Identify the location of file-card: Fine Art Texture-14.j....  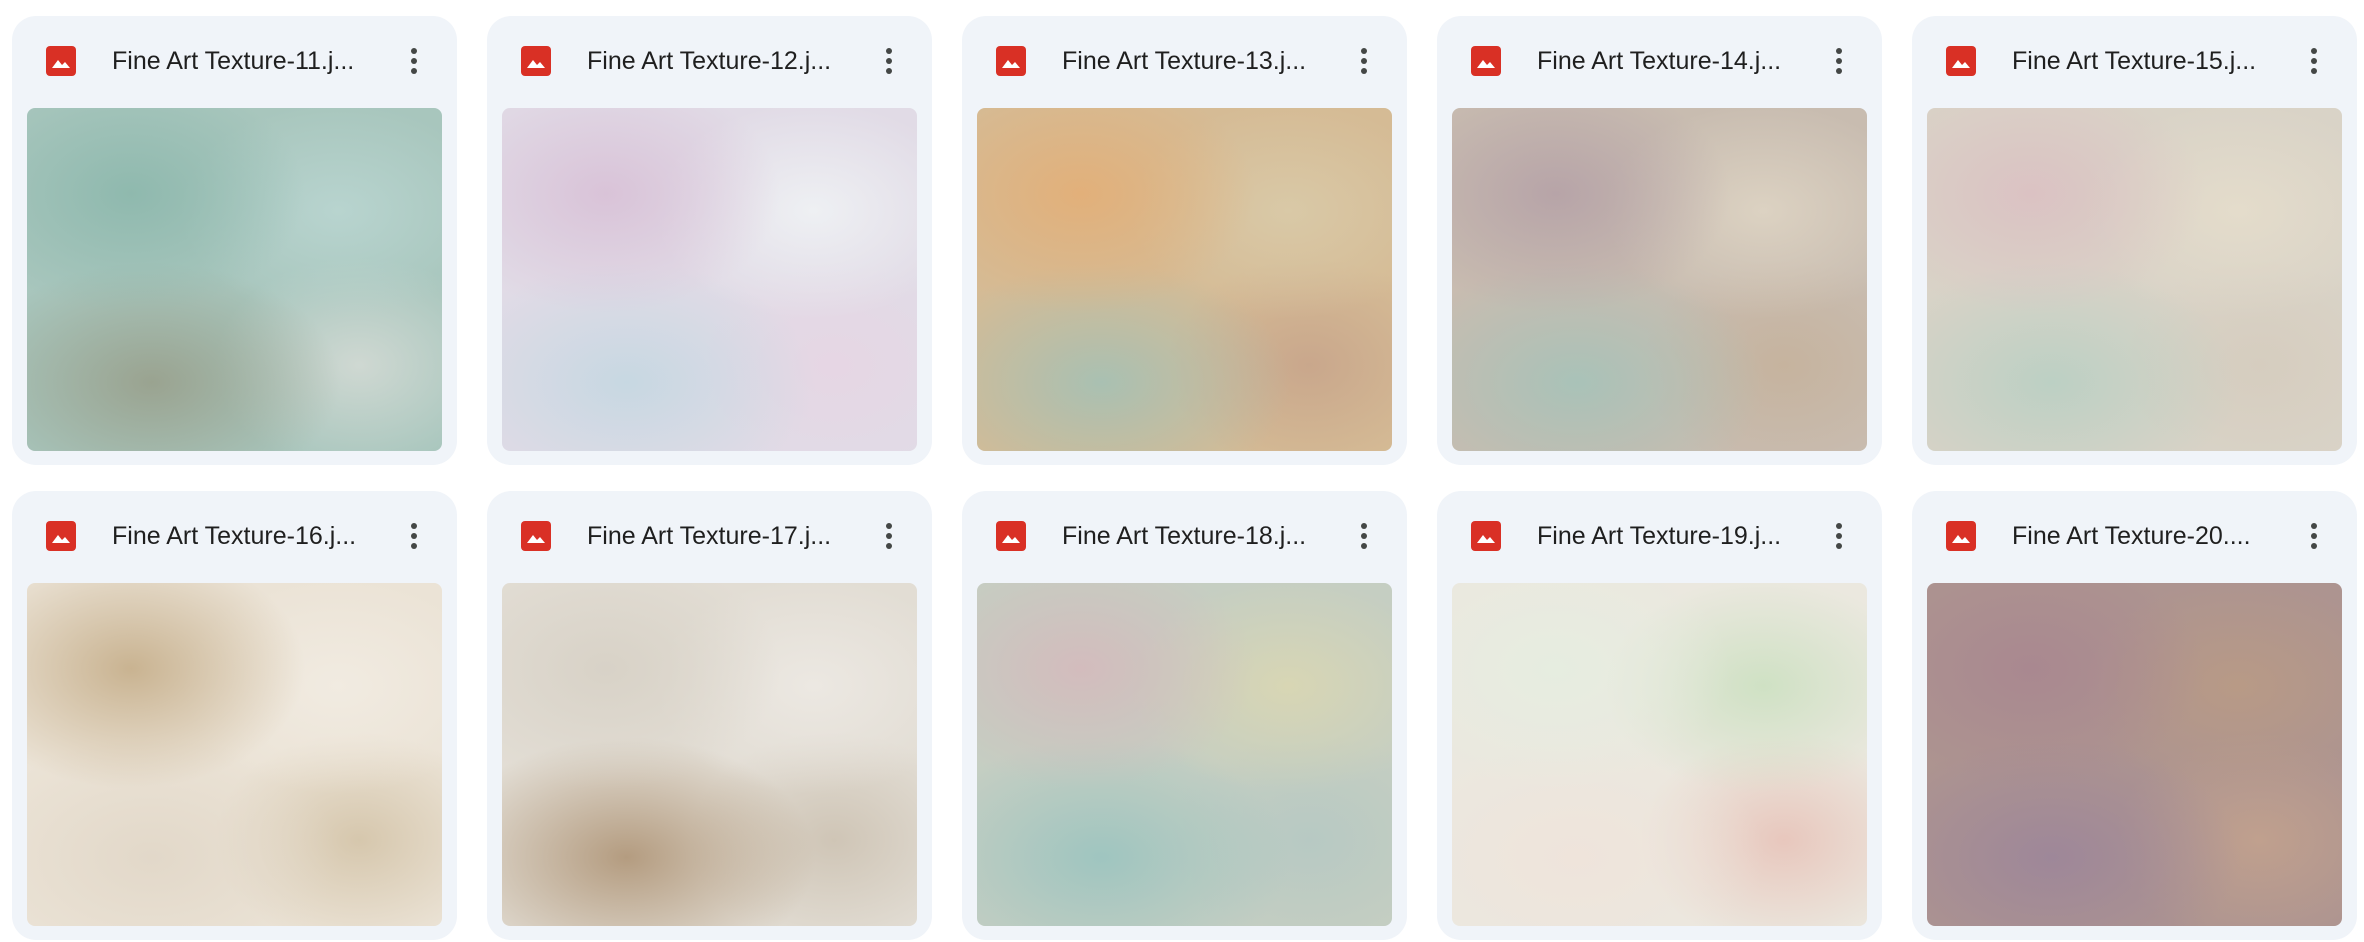
(1659, 240).